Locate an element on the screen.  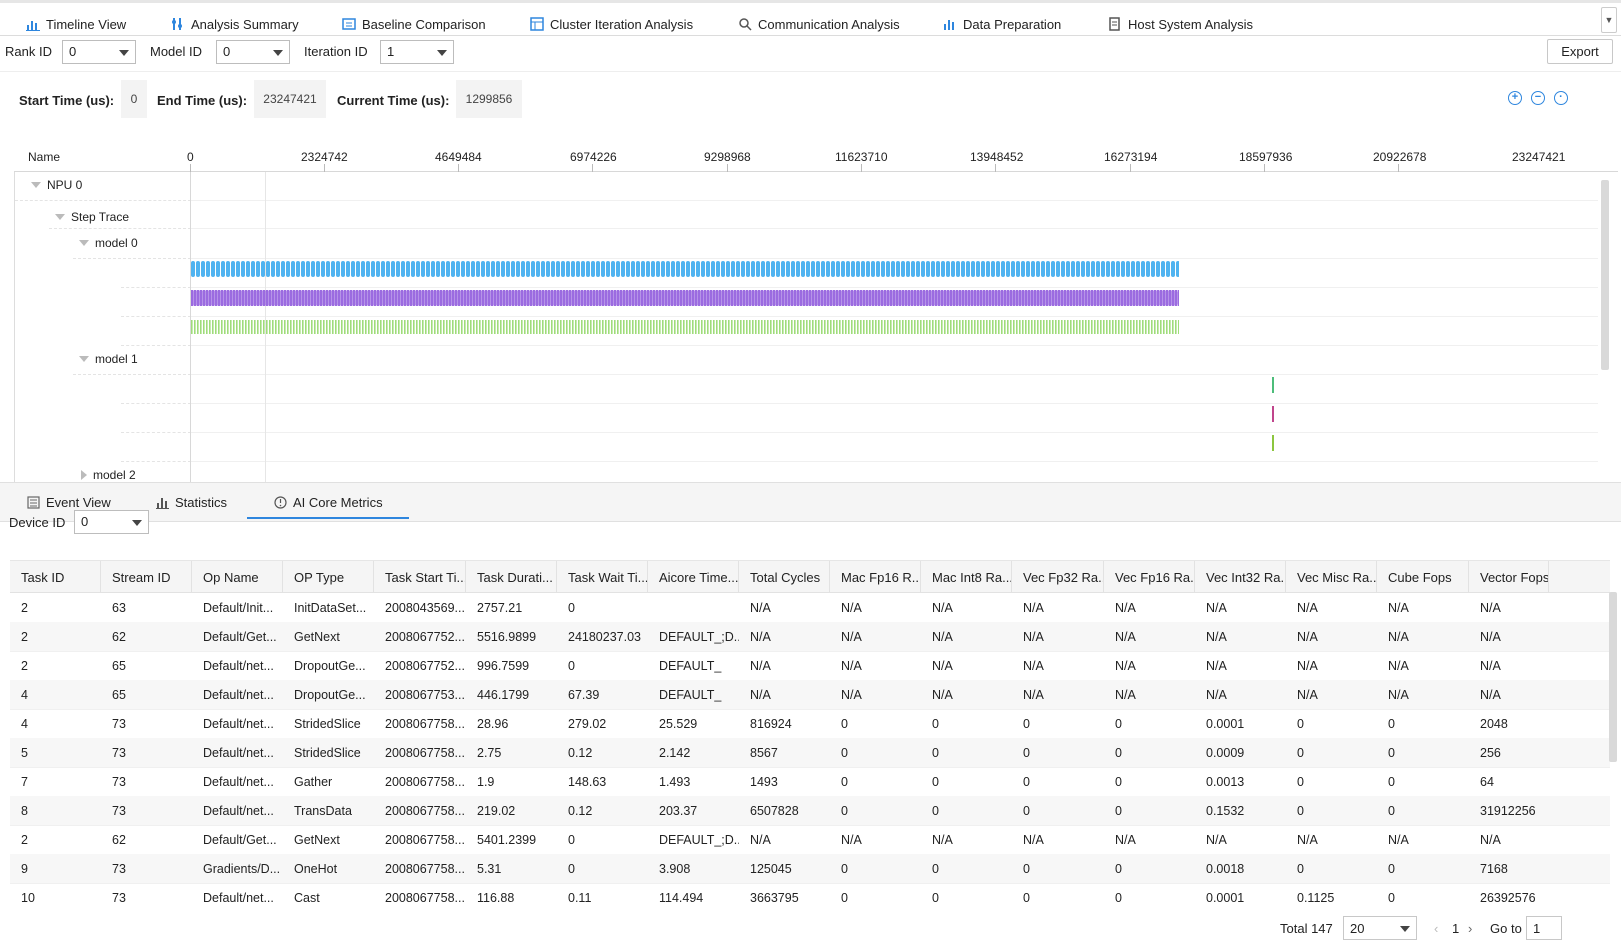
next-page-icon: › is located at coordinates (1470, 928).